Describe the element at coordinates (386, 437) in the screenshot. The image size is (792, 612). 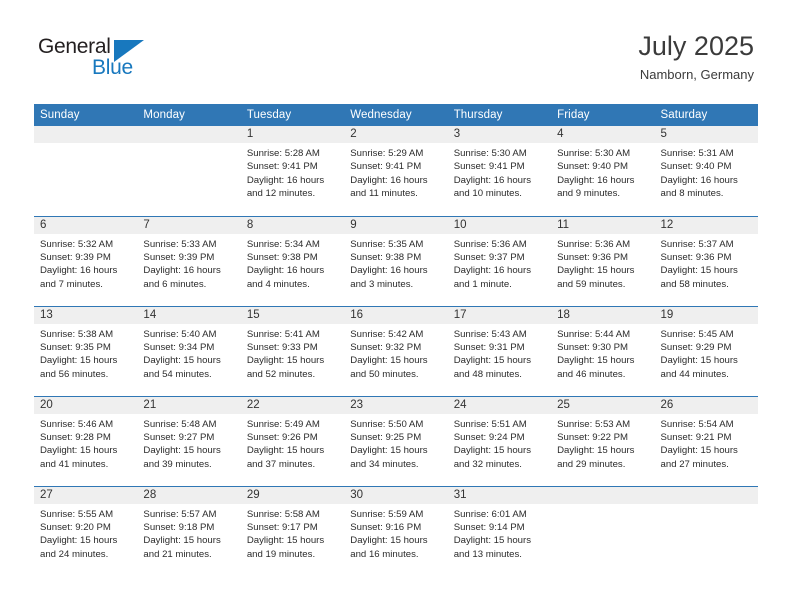
I see `sunset-text: Sunset: 9:25 PM` at that location.